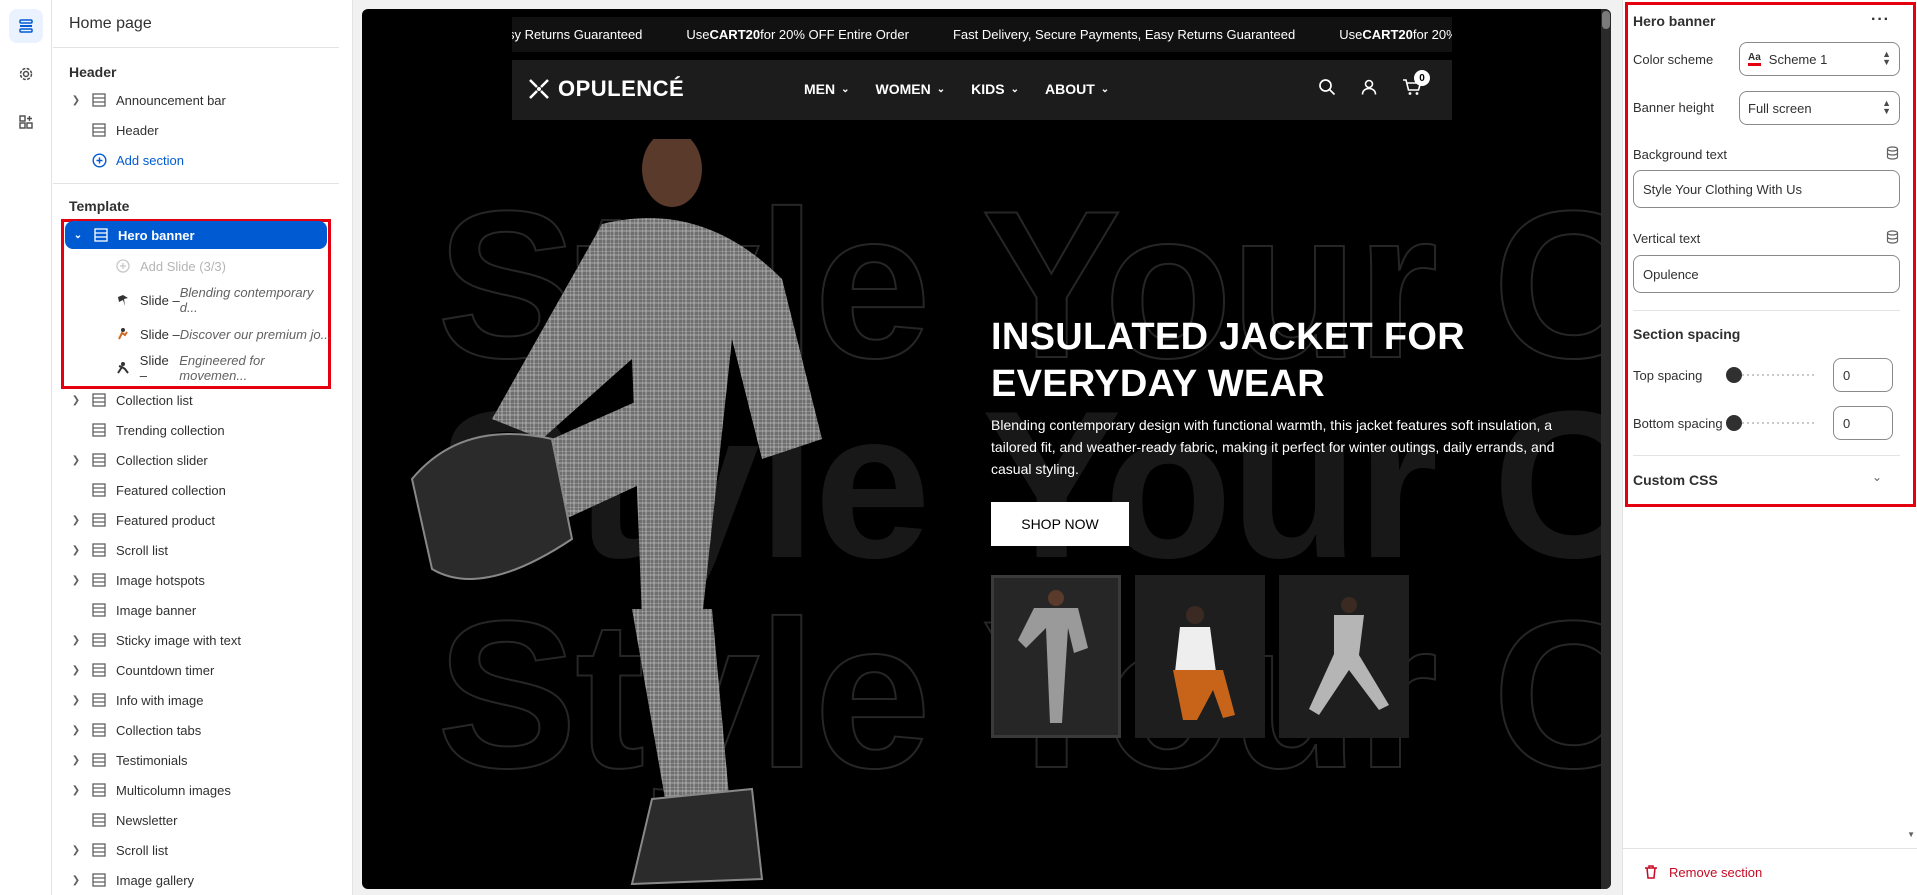 The image size is (1917, 895). What do you see at coordinates (1680, 154) in the screenshot?
I see `background-text-label: Background text` at bounding box center [1680, 154].